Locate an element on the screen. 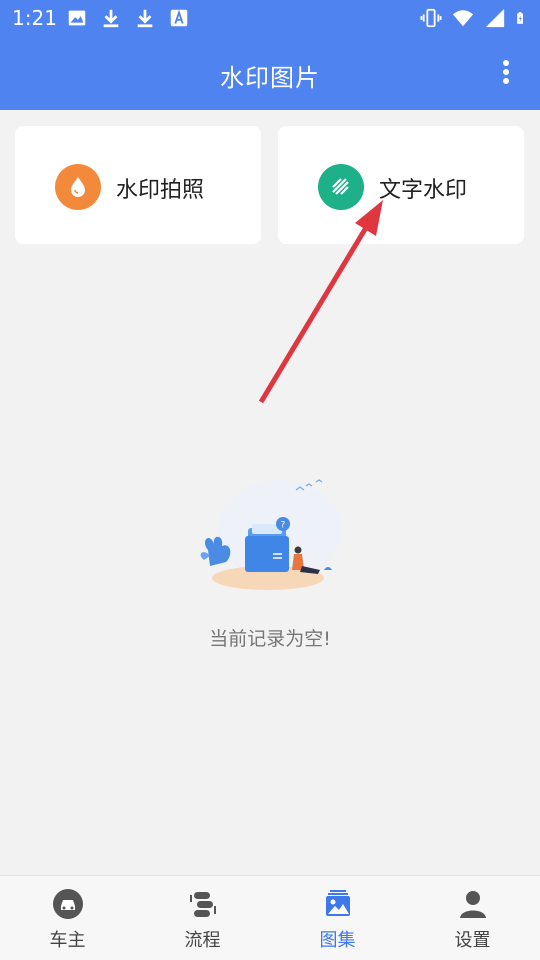  vibrate-icon is located at coordinates (431, 18).